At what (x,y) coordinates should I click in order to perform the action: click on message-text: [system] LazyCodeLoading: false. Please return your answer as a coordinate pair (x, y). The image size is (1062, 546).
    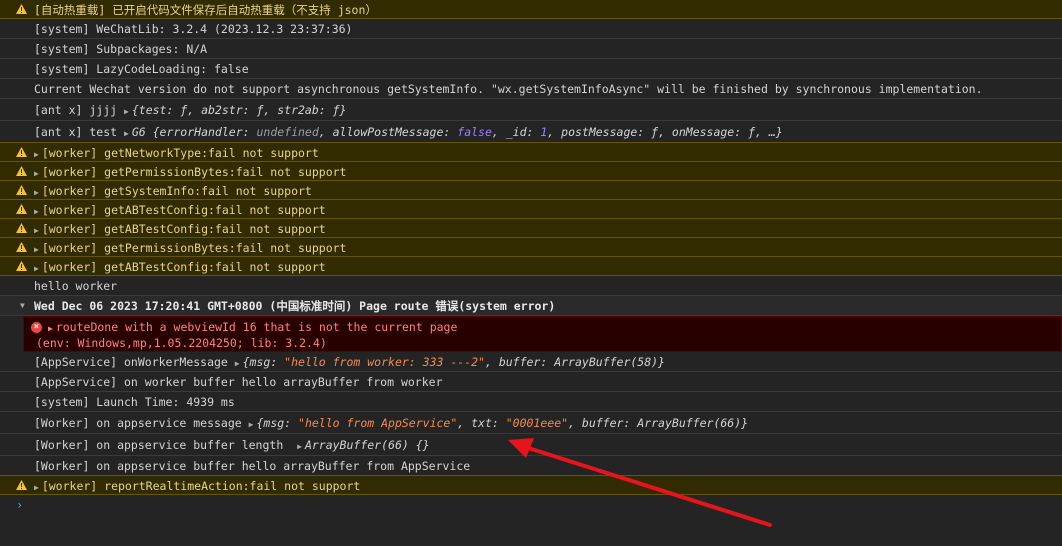
    Looking at the image, I should click on (141, 69).